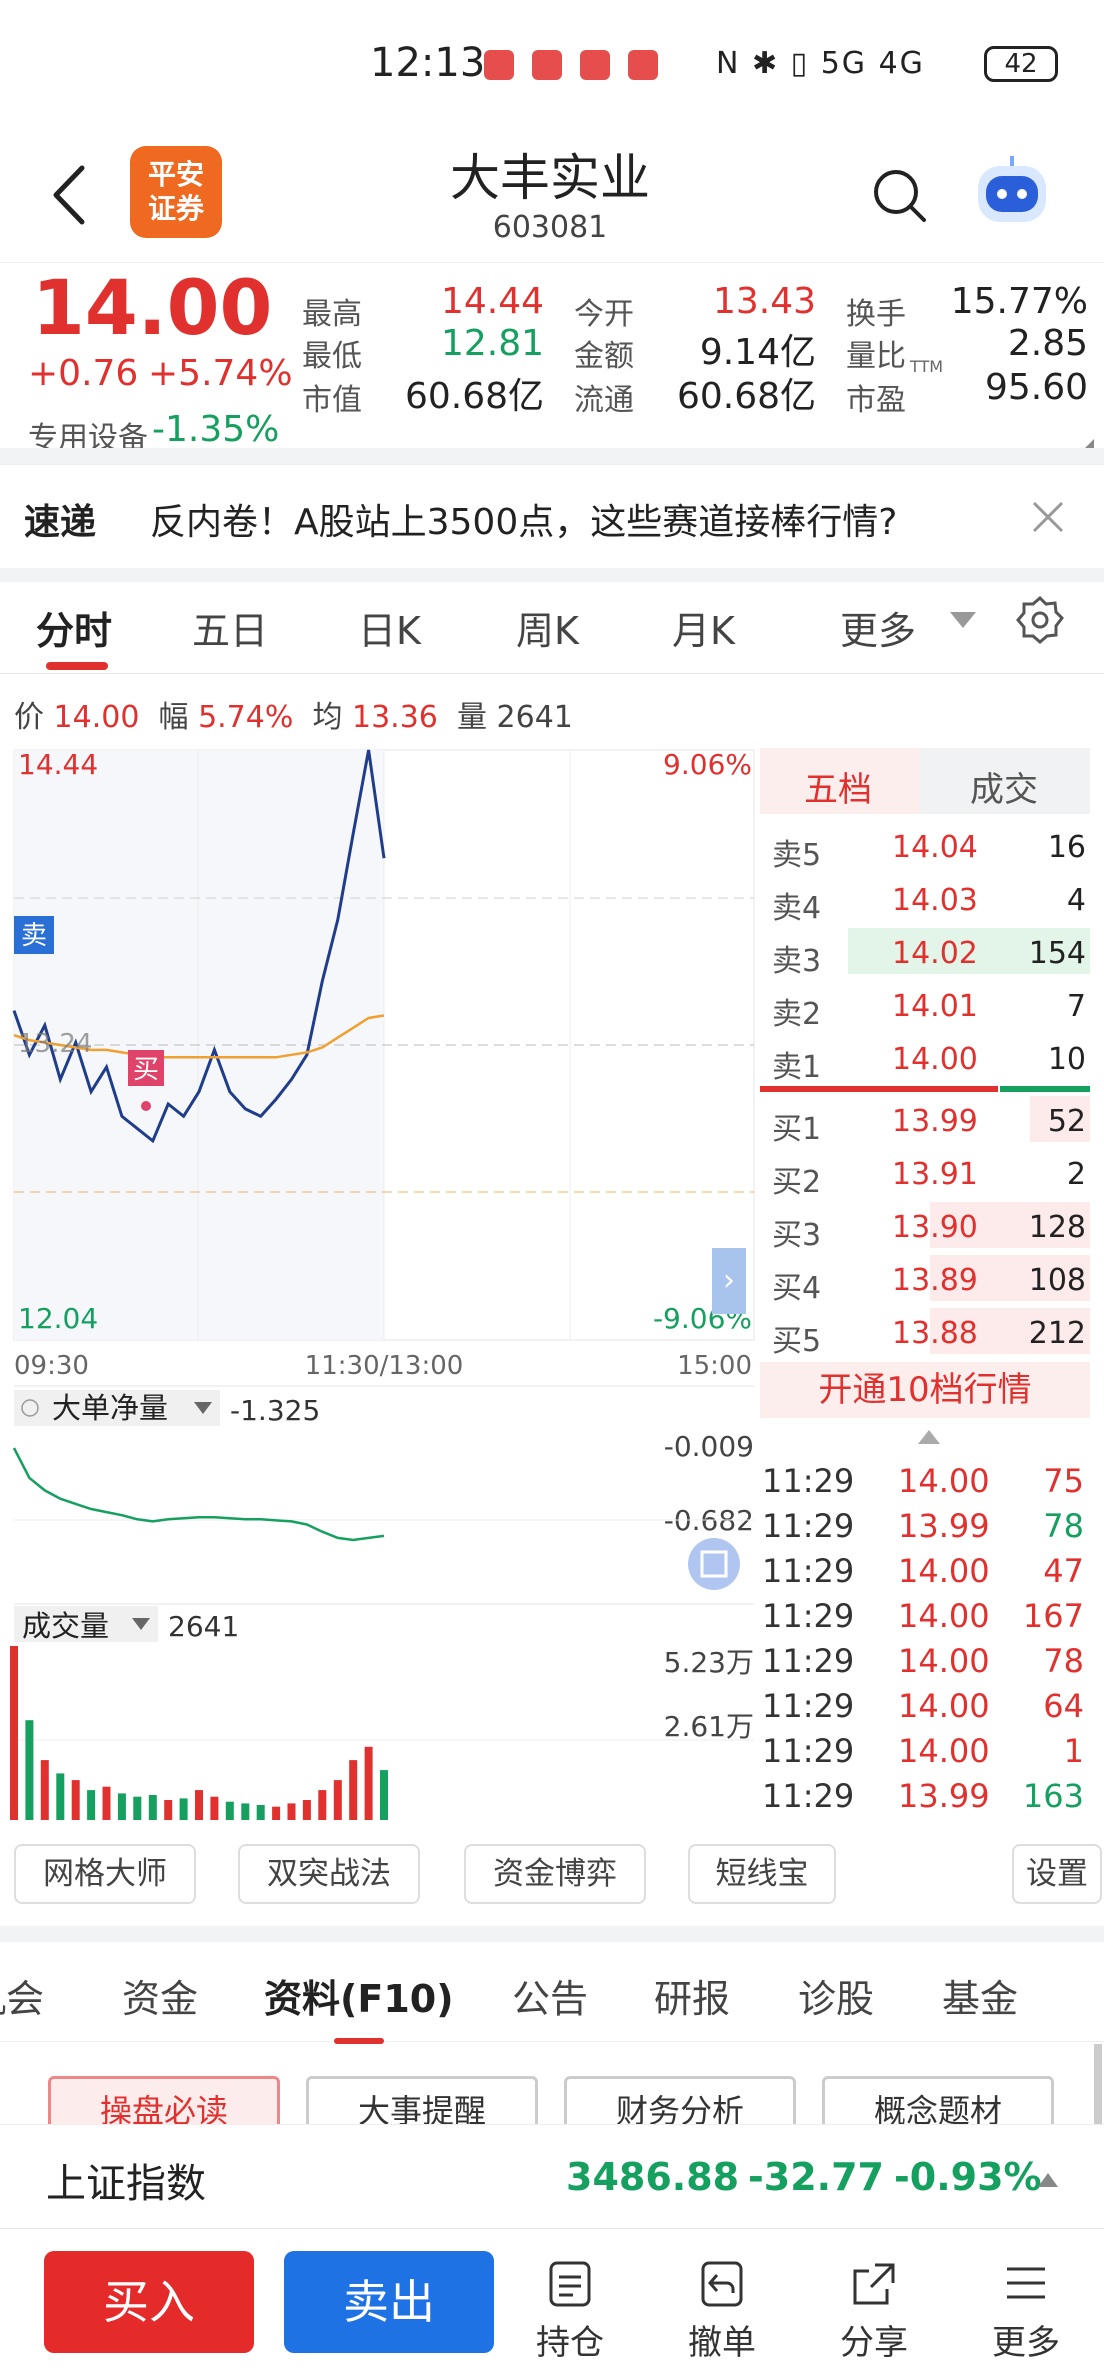 Image resolution: width=1104 pixels, height=2376 pixels. What do you see at coordinates (925, 1120) in the screenshot?
I see `bid-row: 买1 13.99 52` at bounding box center [925, 1120].